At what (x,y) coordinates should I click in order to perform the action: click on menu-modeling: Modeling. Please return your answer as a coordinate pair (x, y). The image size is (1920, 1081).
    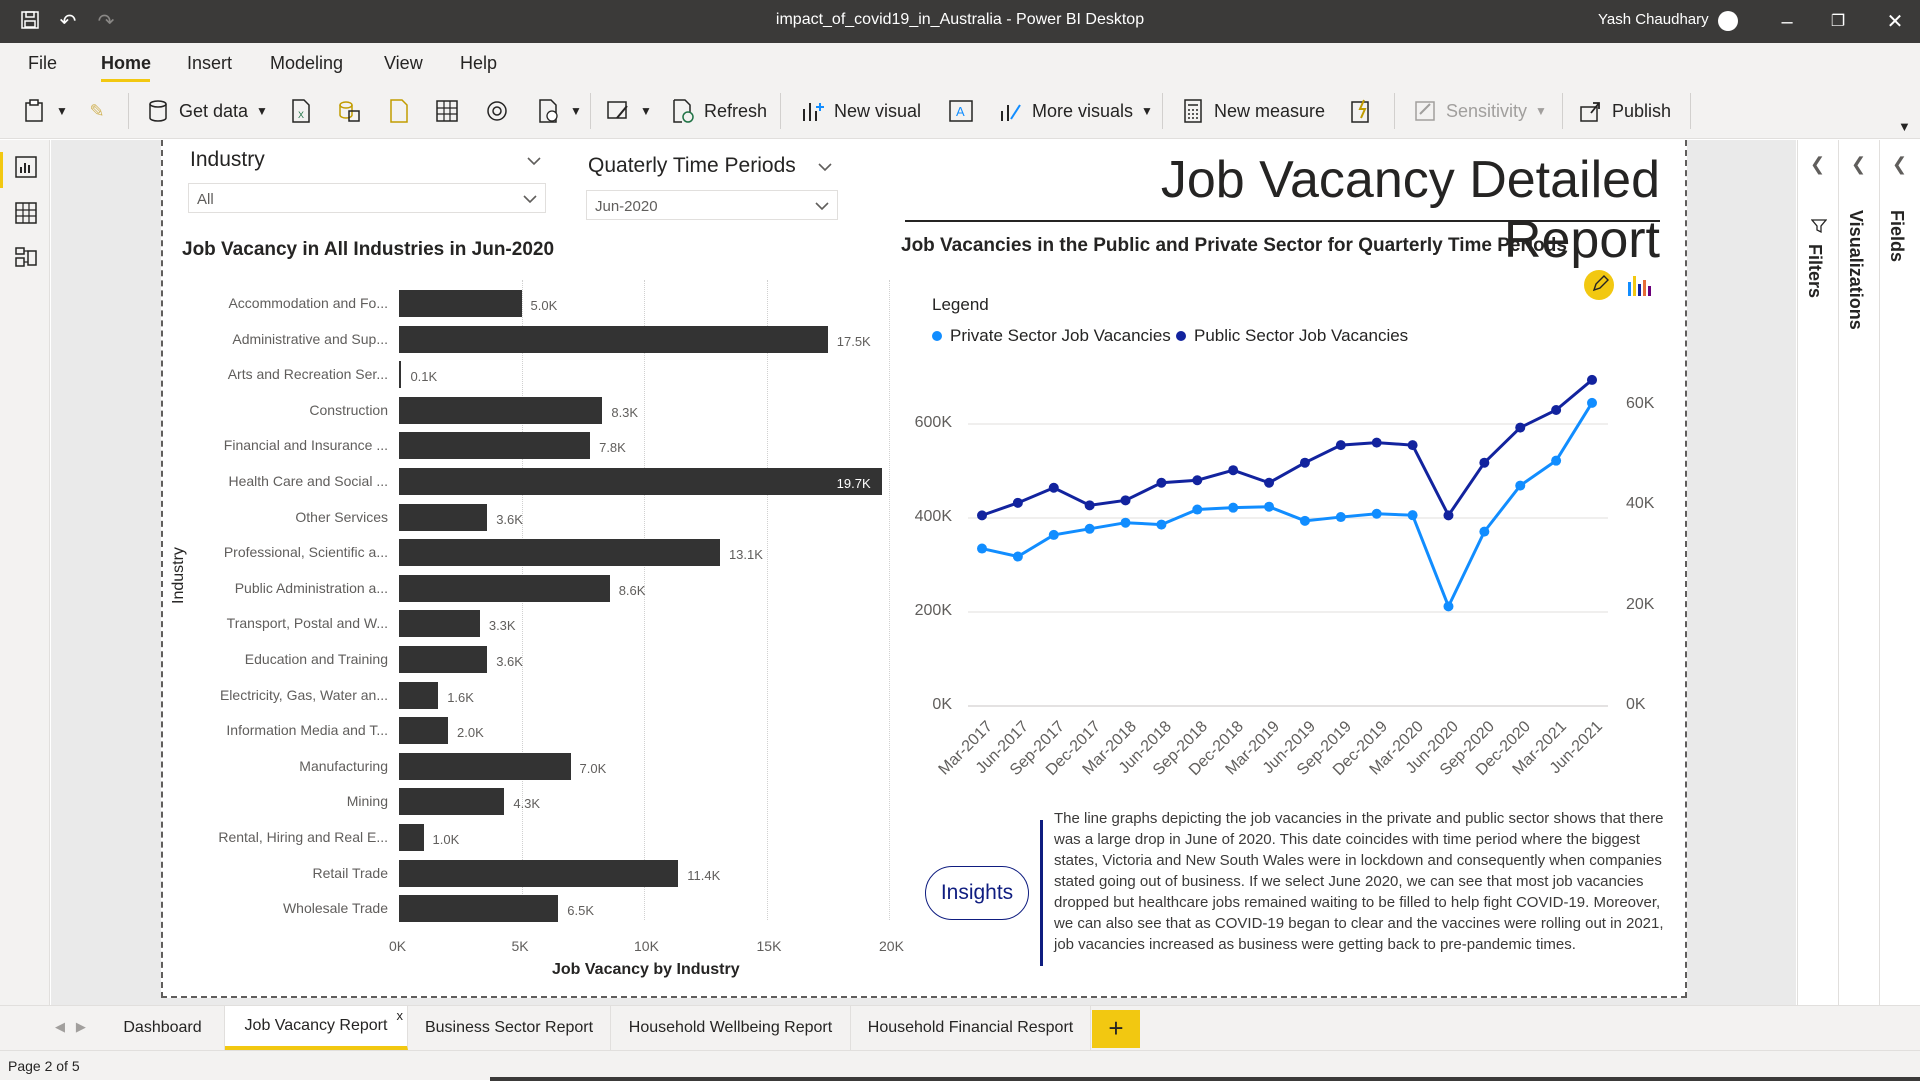
    Looking at the image, I should click on (306, 63).